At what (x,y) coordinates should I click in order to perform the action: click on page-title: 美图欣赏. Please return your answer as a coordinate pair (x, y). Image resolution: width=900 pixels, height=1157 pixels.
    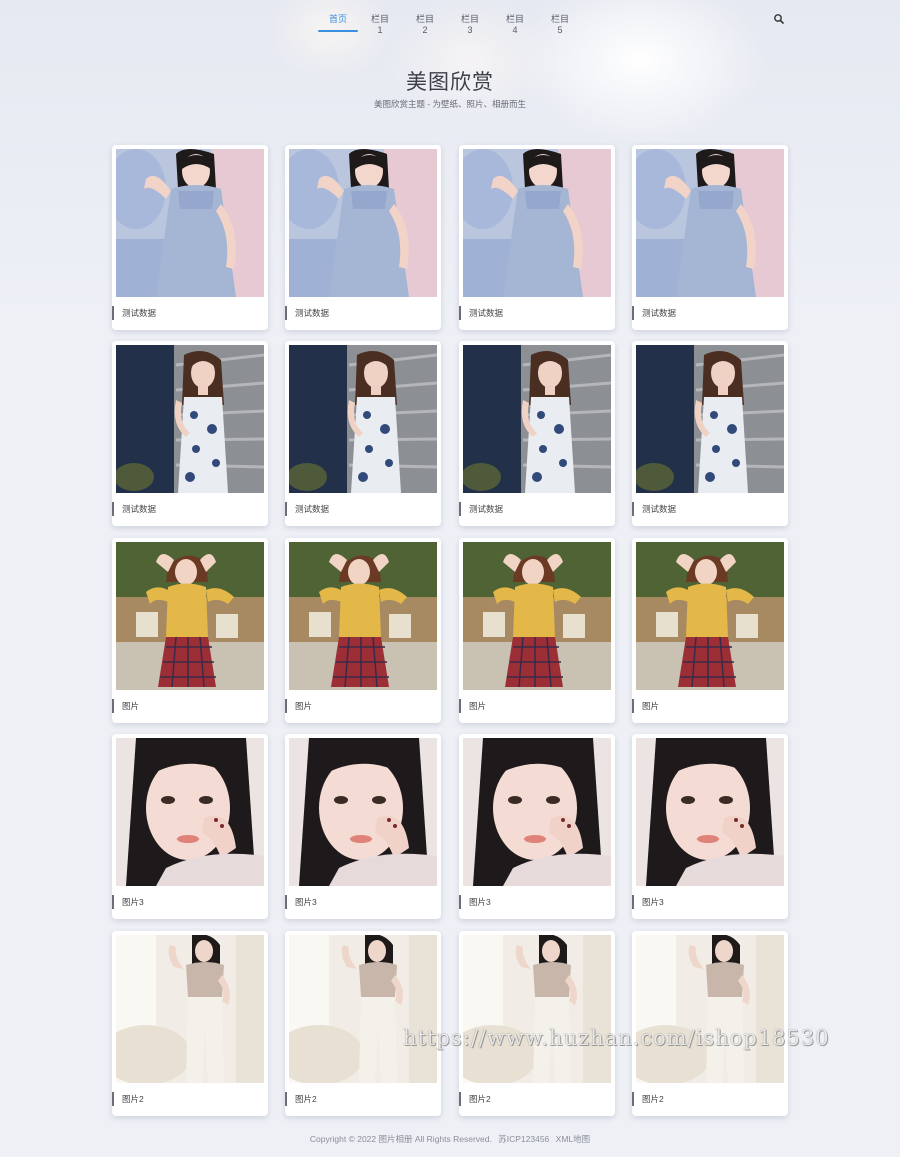
    Looking at the image, I should click on (450, 82).